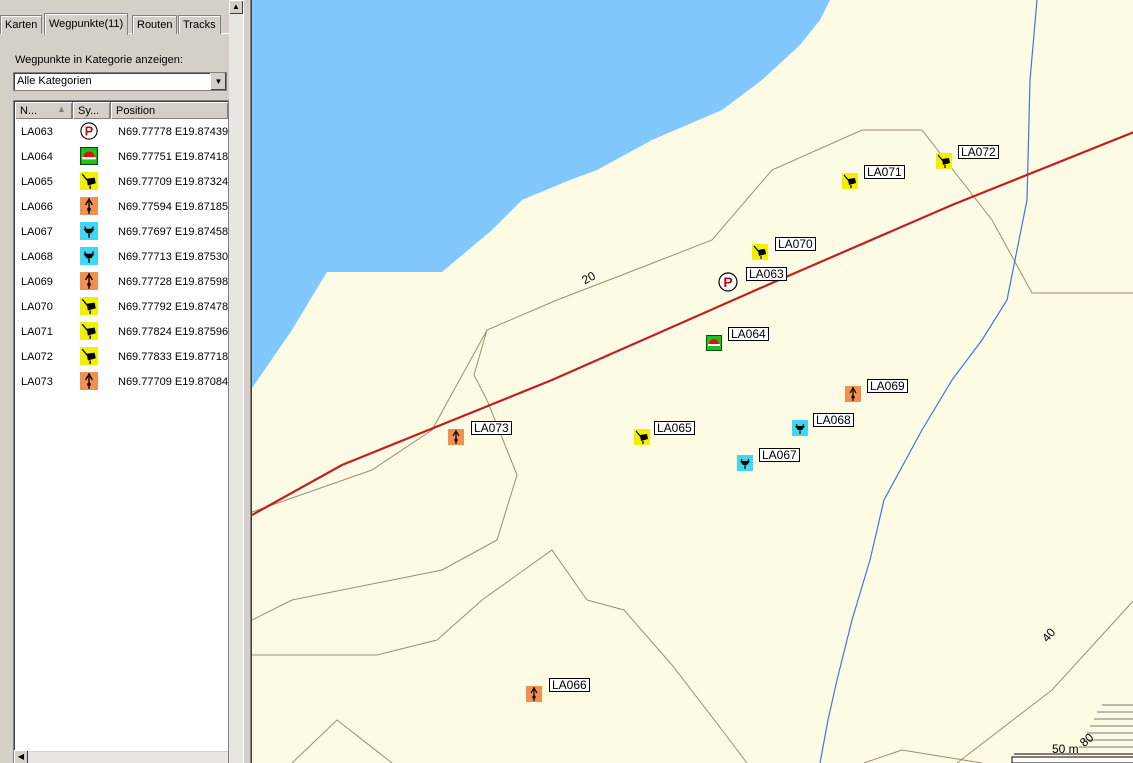  I want to click on list-horizontal-scrollbar: ◀, so click(121, 756).